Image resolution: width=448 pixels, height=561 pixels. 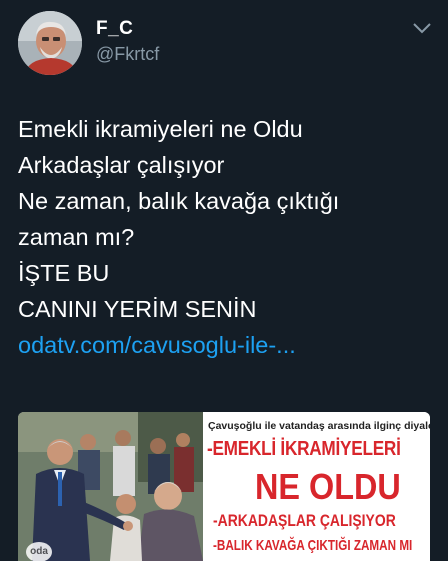 What do you see at coordinates (39, 551) in the screenshot?
I see `watermark-logo: oda` at bounding box center [39, 551].